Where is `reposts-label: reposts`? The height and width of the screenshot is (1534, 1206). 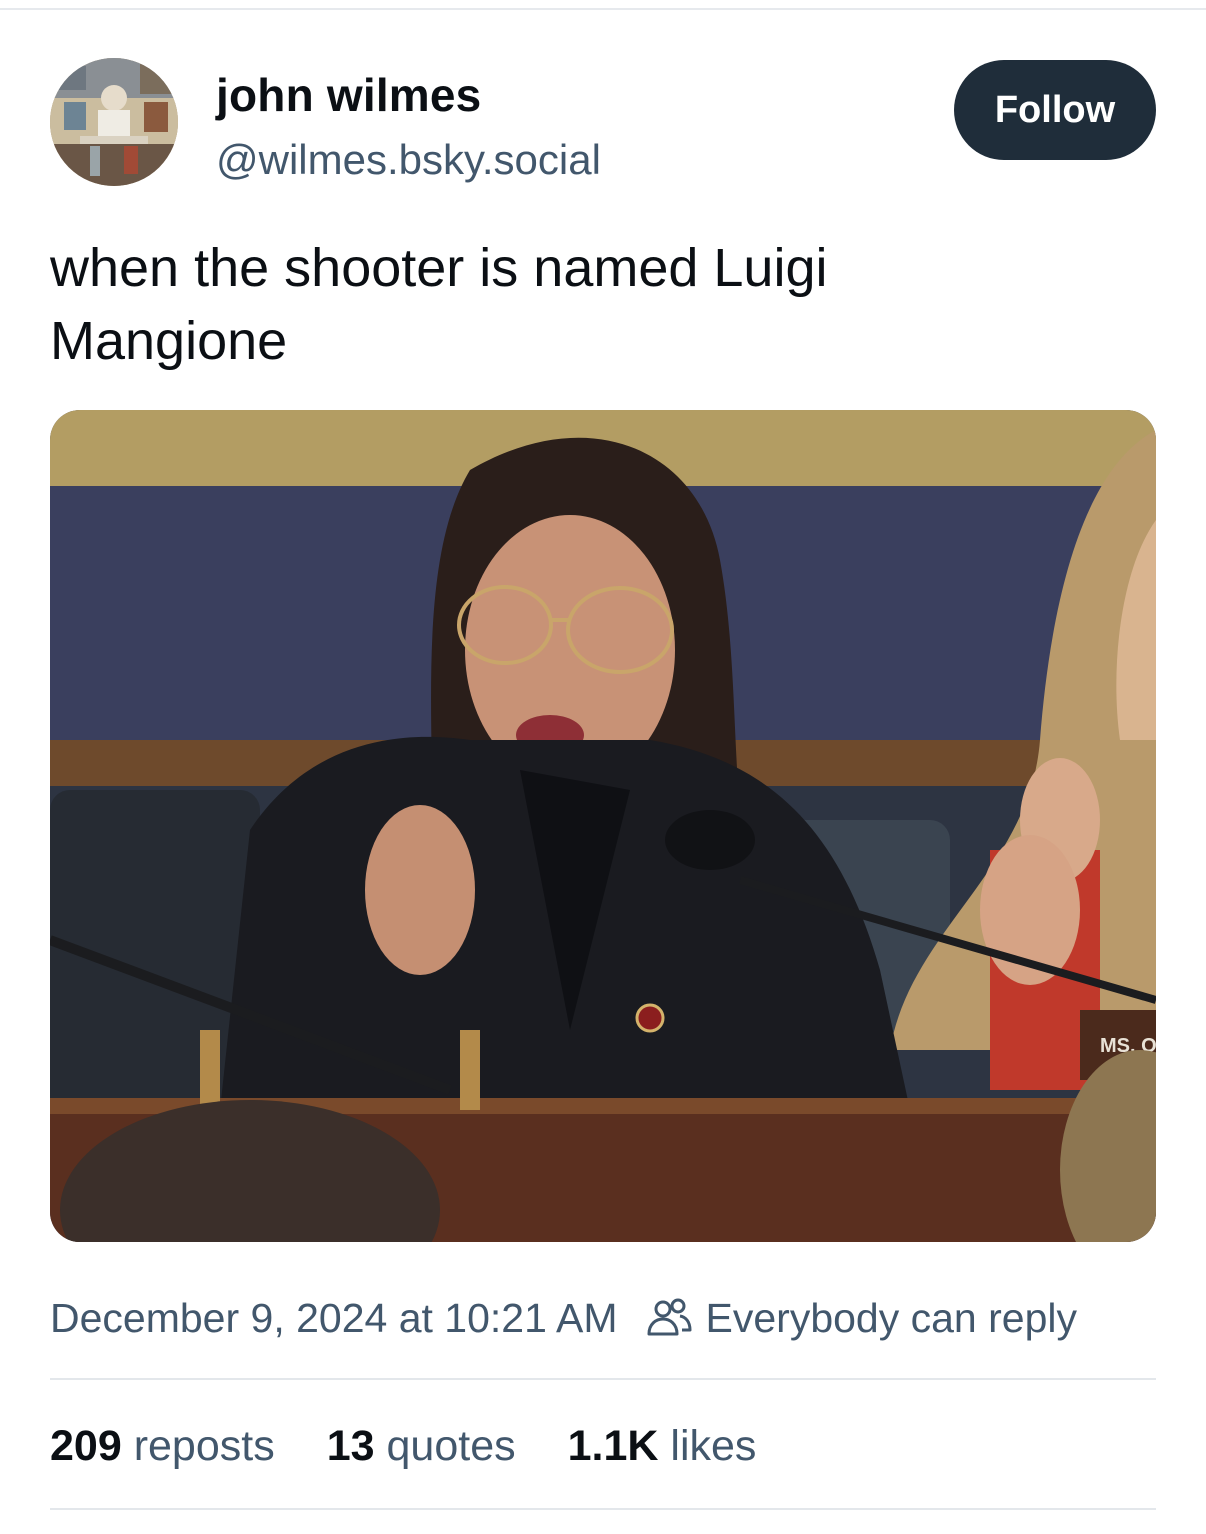 reposts-label: reposts is located at coordinates (204, 1445).